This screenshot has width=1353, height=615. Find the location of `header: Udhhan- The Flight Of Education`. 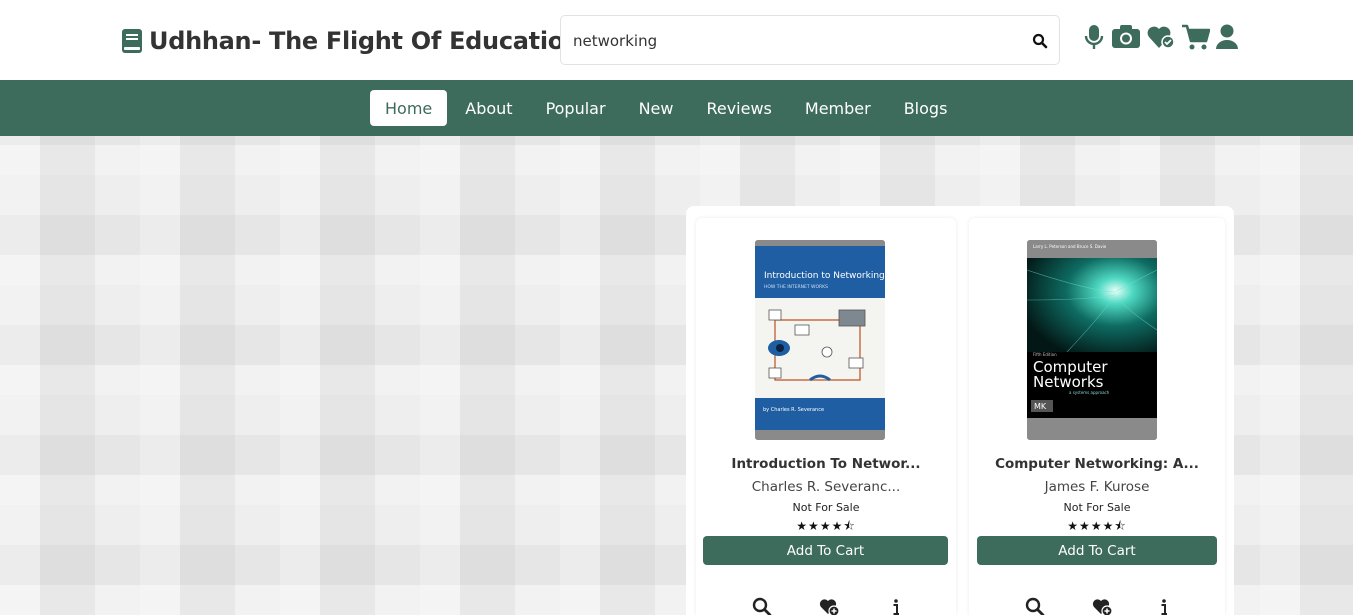

header: Udhhan- The Flight Of Education is located at coordinates (676, 40).